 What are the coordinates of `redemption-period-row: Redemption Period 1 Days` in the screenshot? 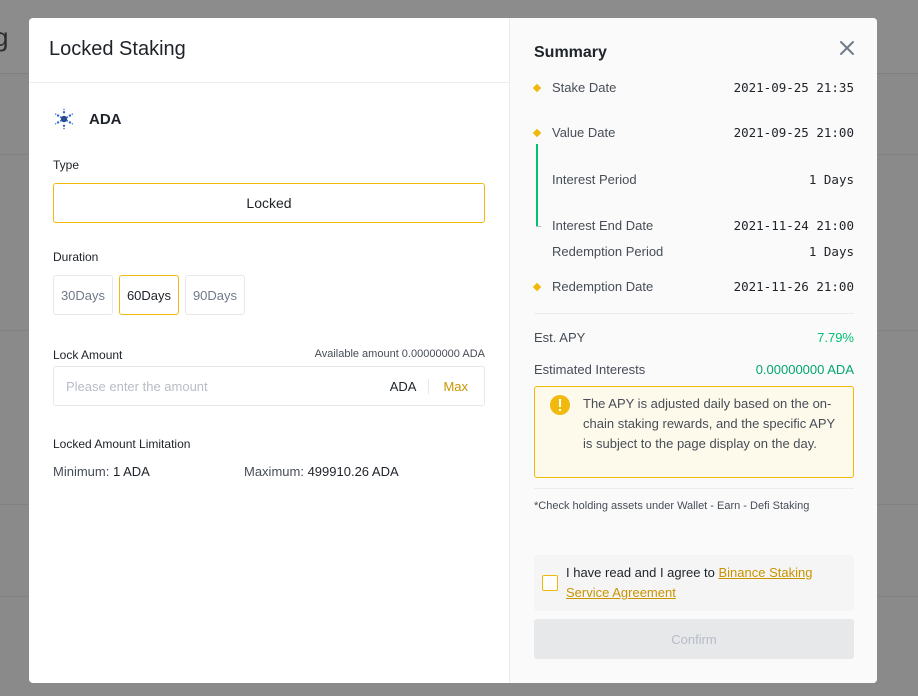 It's located at (694, 251).